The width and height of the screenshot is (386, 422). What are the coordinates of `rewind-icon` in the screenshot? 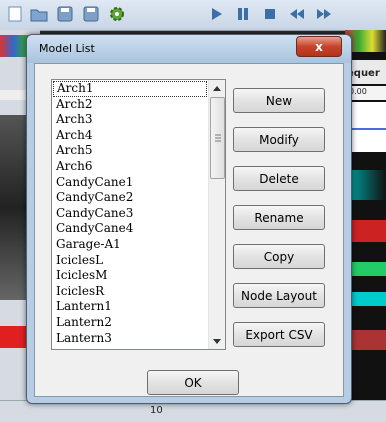 It's located at (297, 14).